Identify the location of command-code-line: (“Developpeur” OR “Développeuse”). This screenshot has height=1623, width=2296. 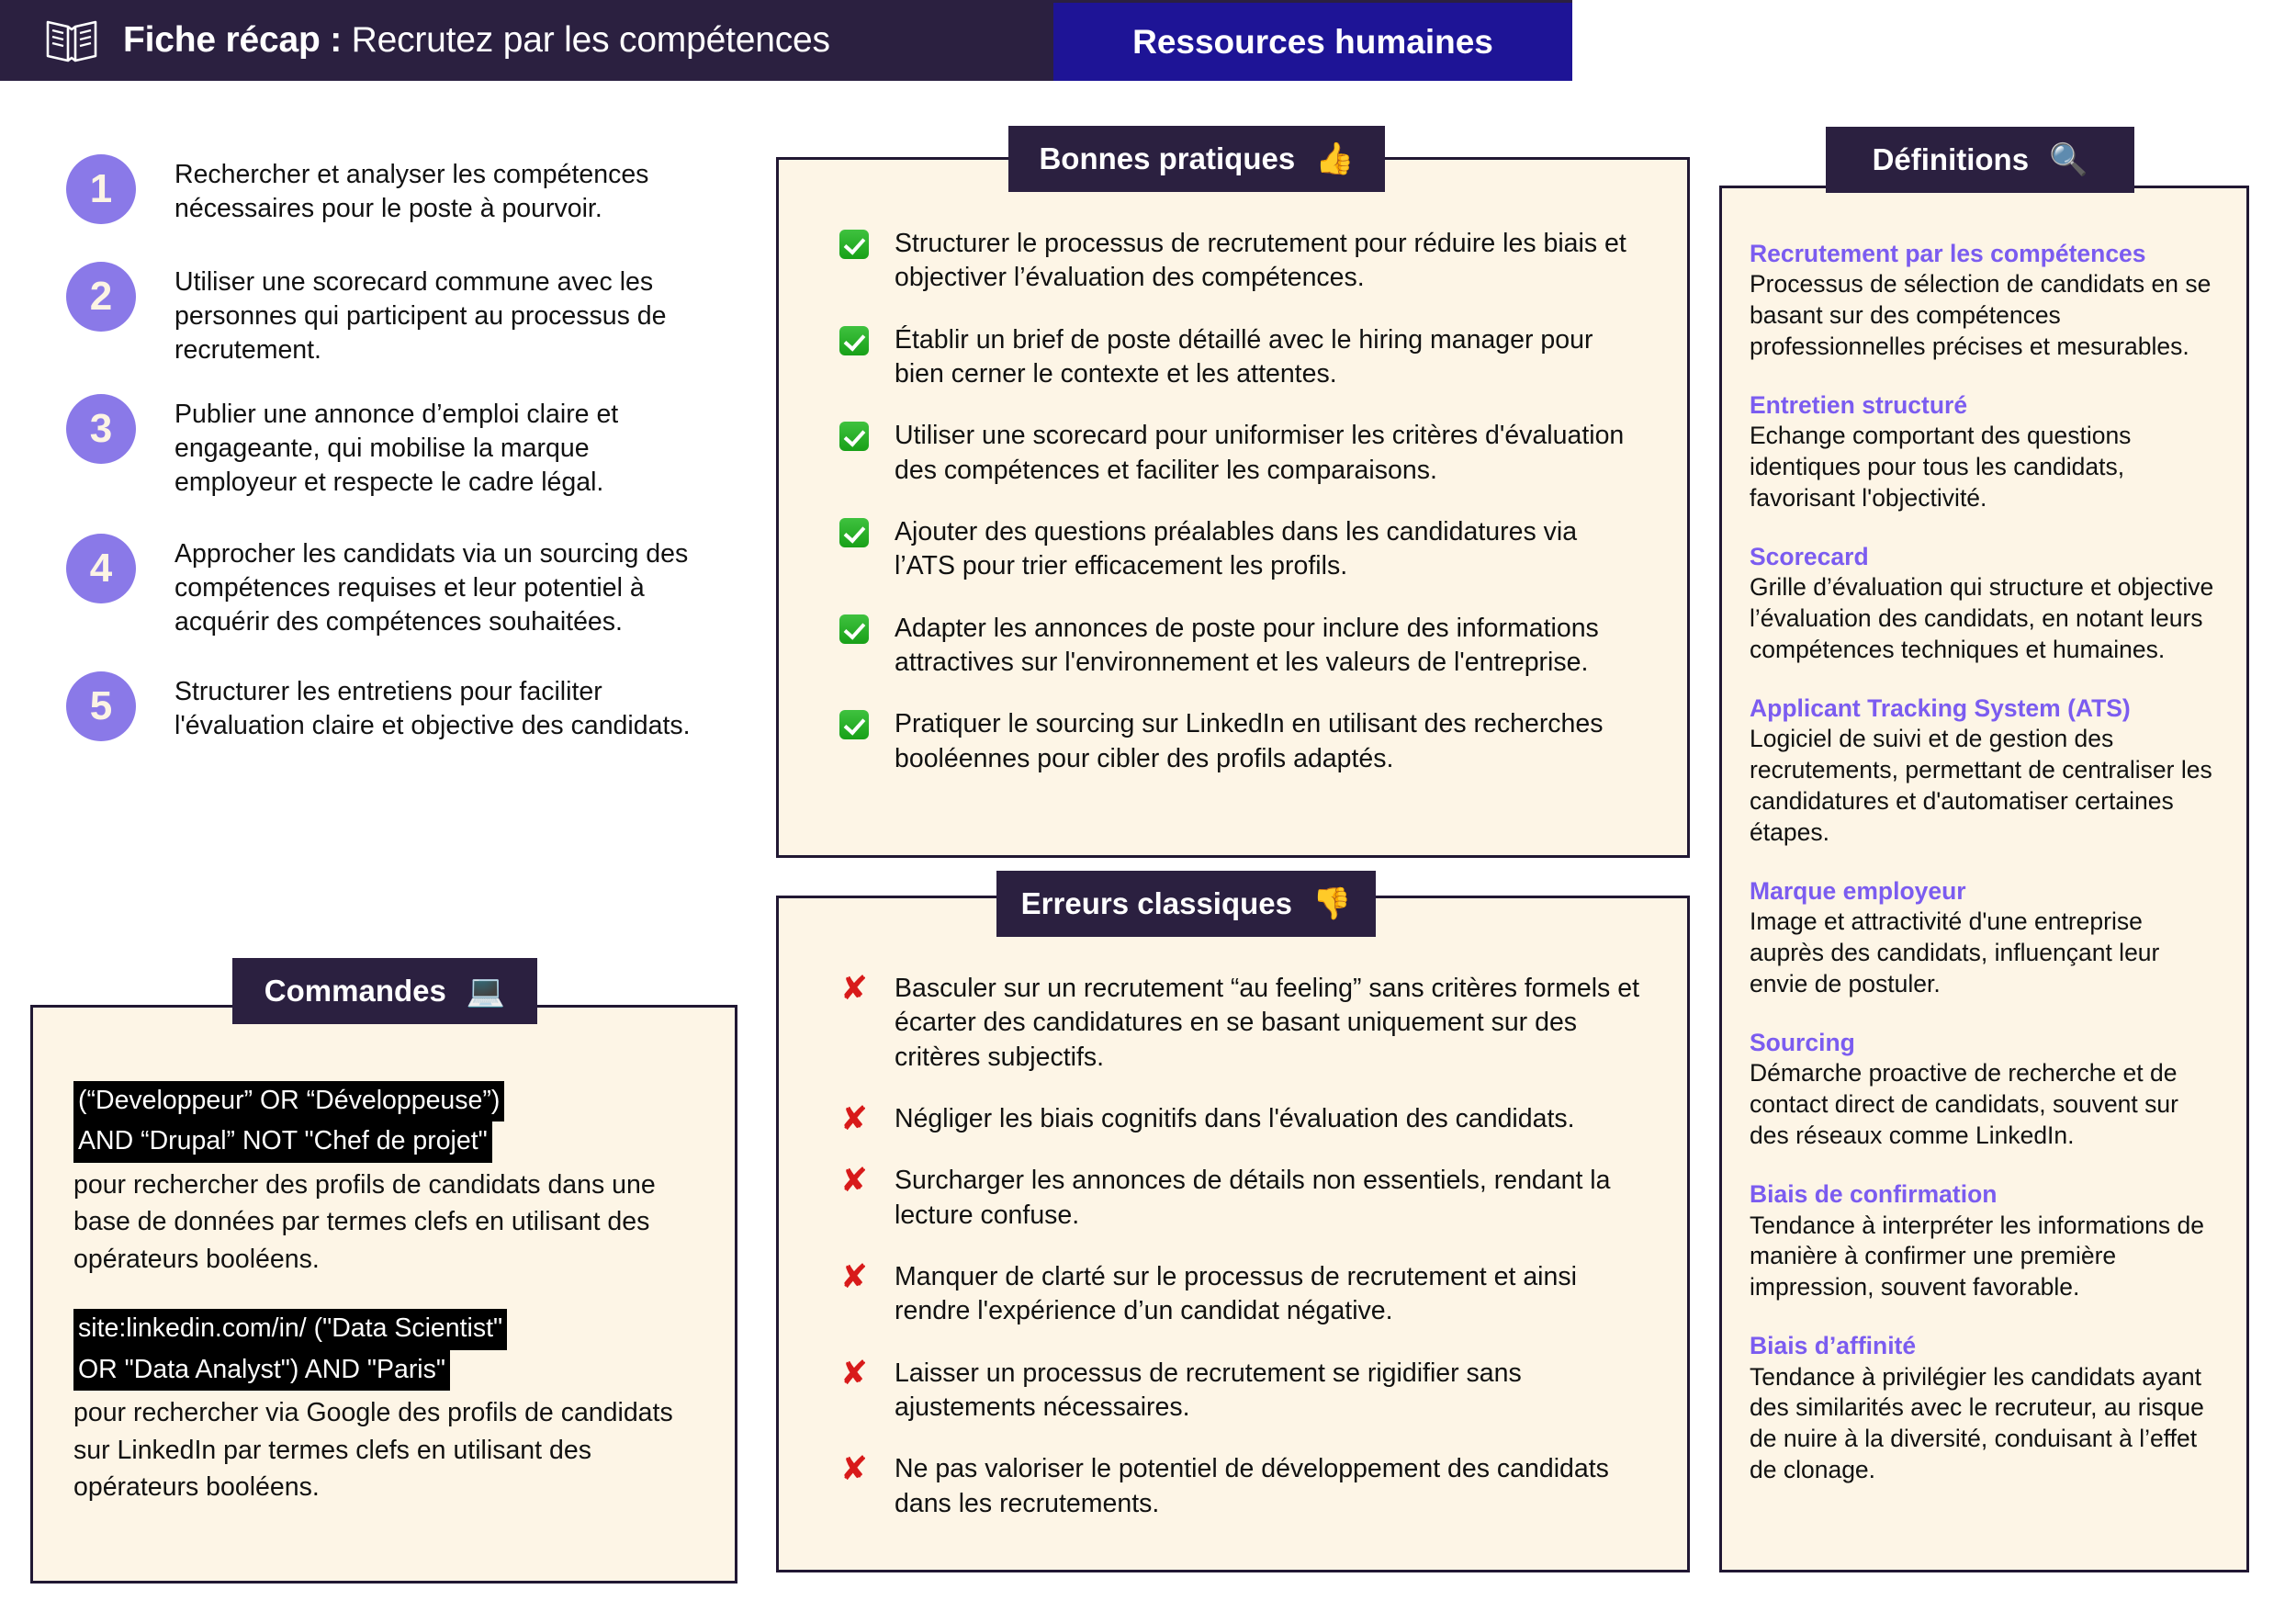
(289, 1101).